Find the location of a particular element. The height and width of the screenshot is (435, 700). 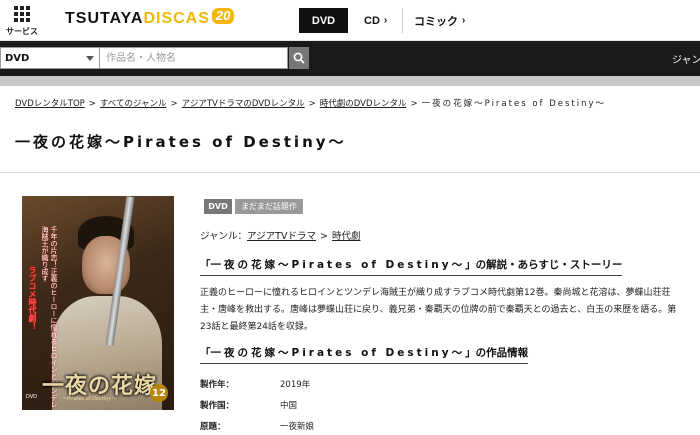

service-menu-button: サービス is located at coordinates (22, 21).